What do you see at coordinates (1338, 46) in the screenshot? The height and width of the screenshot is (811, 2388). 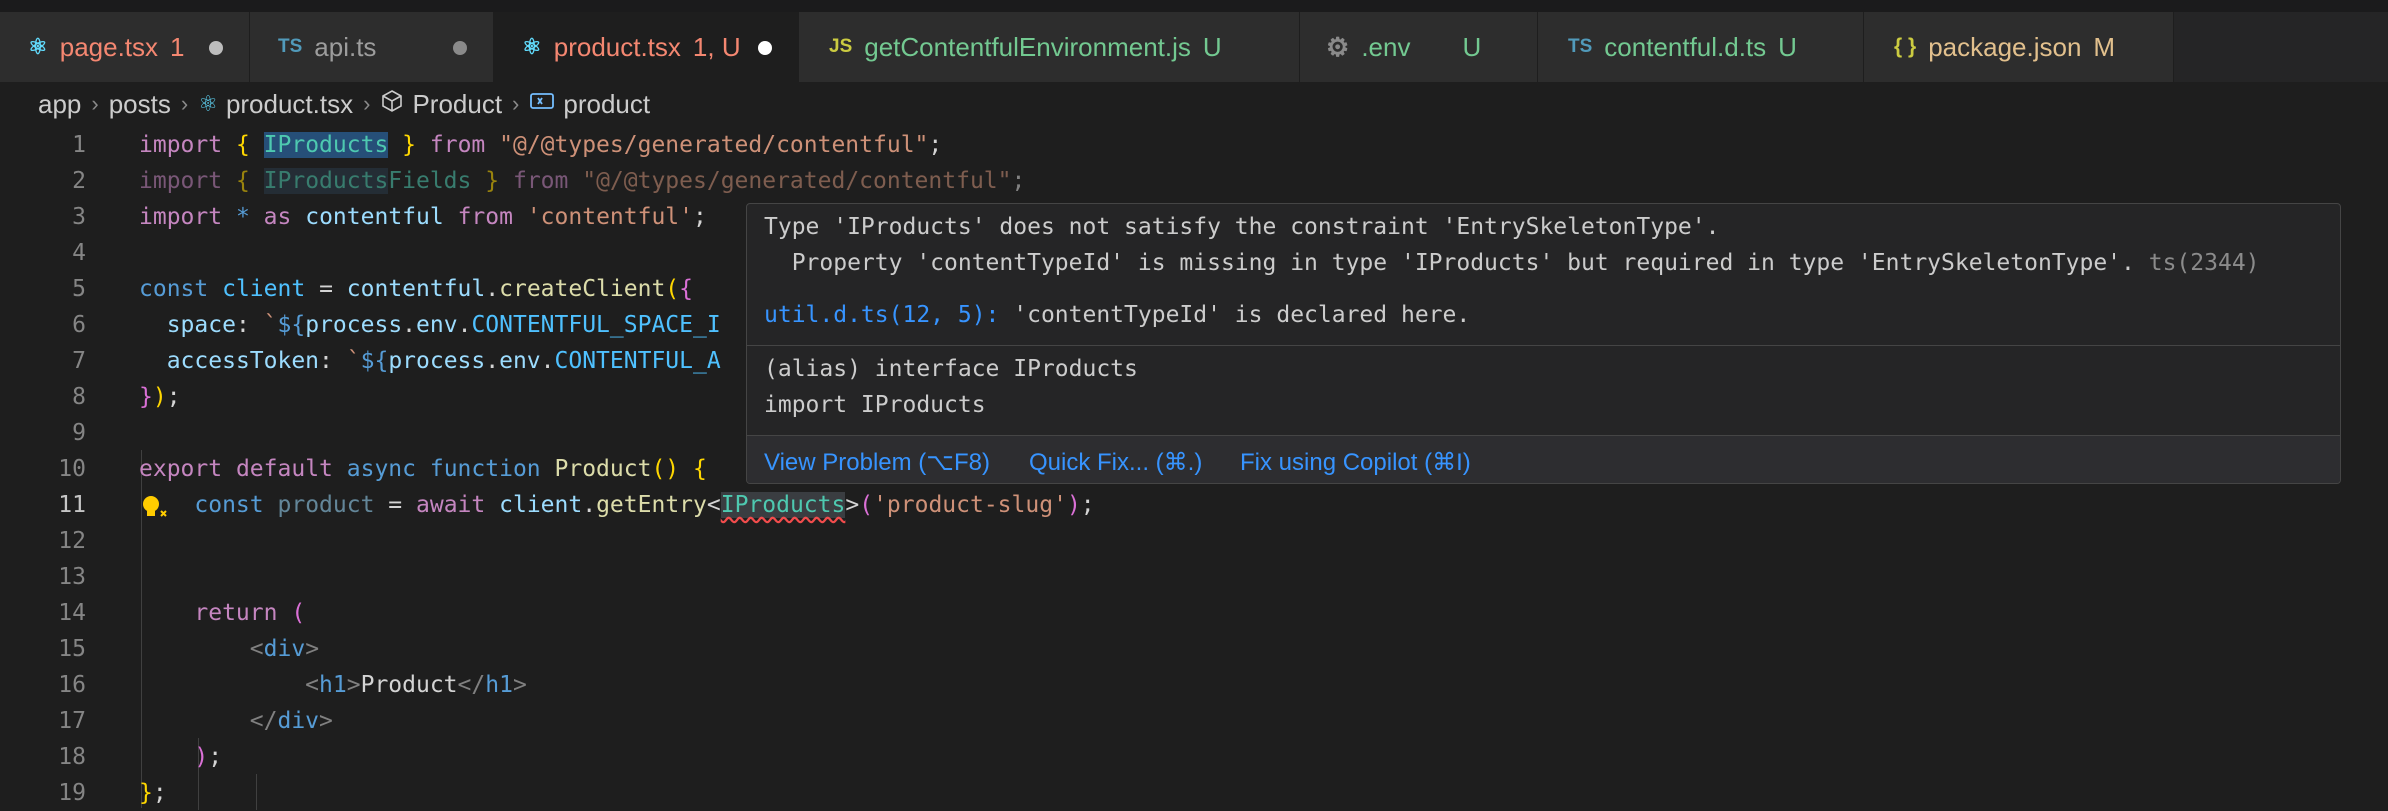 I see `gear-icon: ⚙` at bounding box center [1338, 46].